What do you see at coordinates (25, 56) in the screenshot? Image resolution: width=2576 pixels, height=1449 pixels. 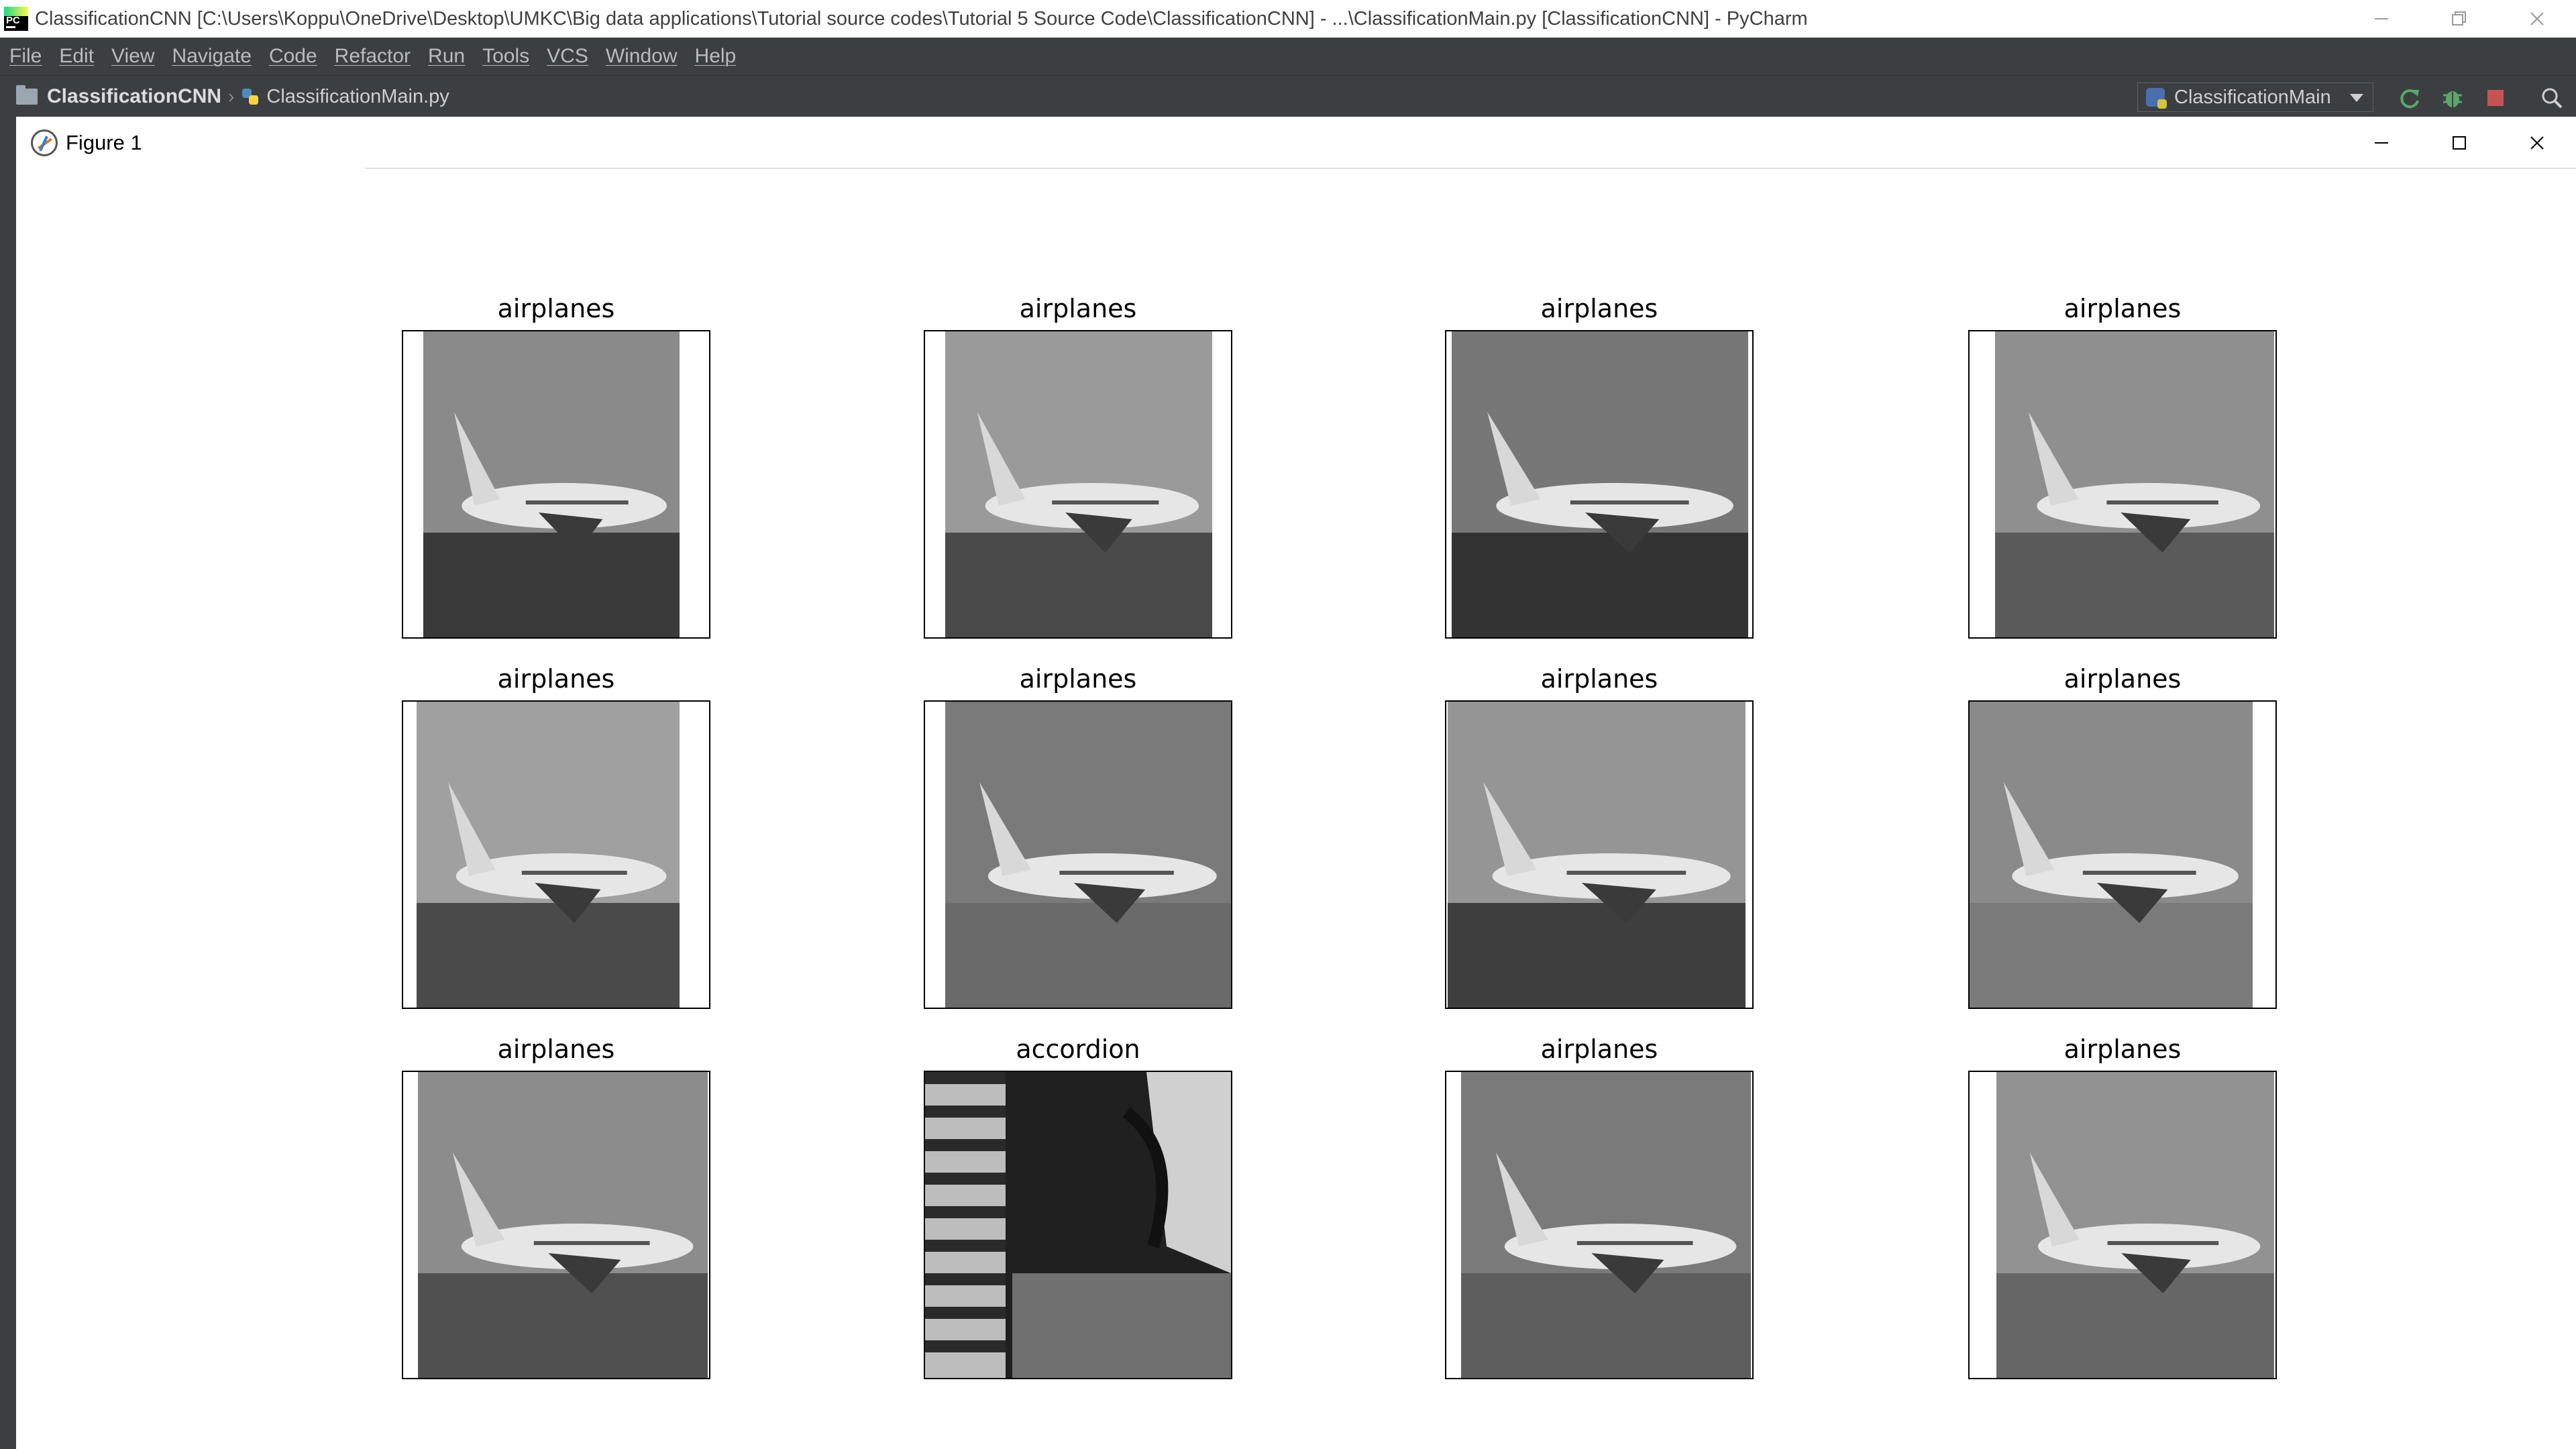 I see `menu-file: File` at bounding box center [25, 56].